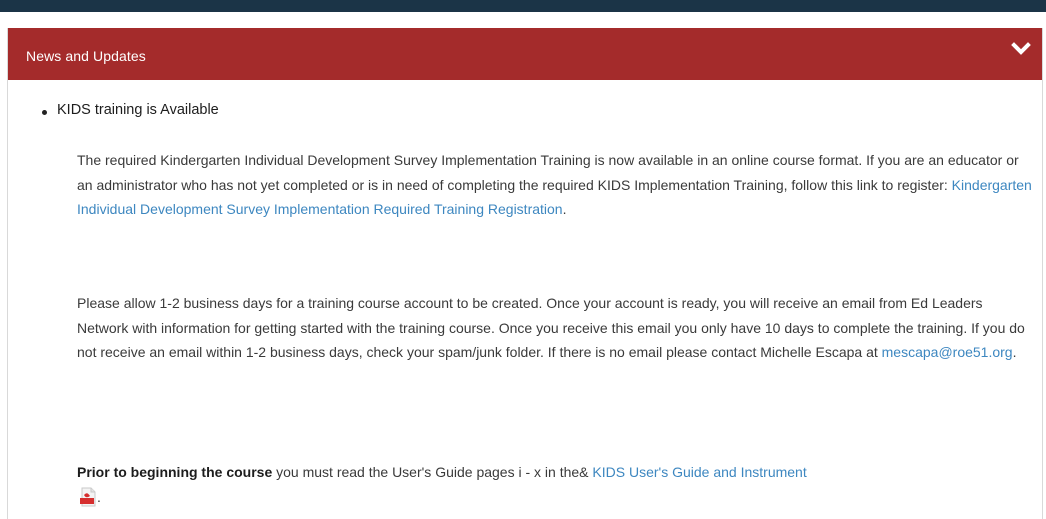 This screenshot has height=519, width=1046. Describe the element at coordinates (86, 56) in the screenshot. I see `panel-title: News and Updates` at that location.